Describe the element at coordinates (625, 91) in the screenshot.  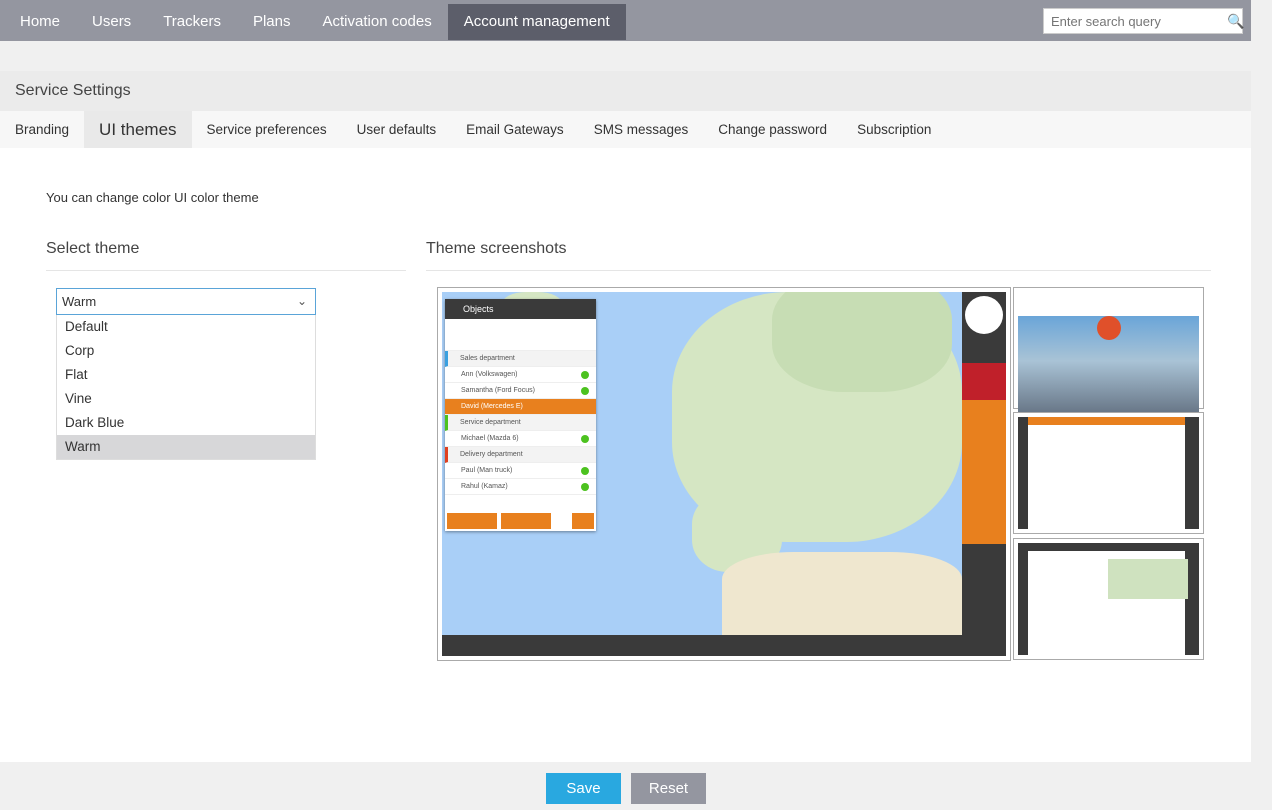
I see `panel-title: Service Settings` at that location.